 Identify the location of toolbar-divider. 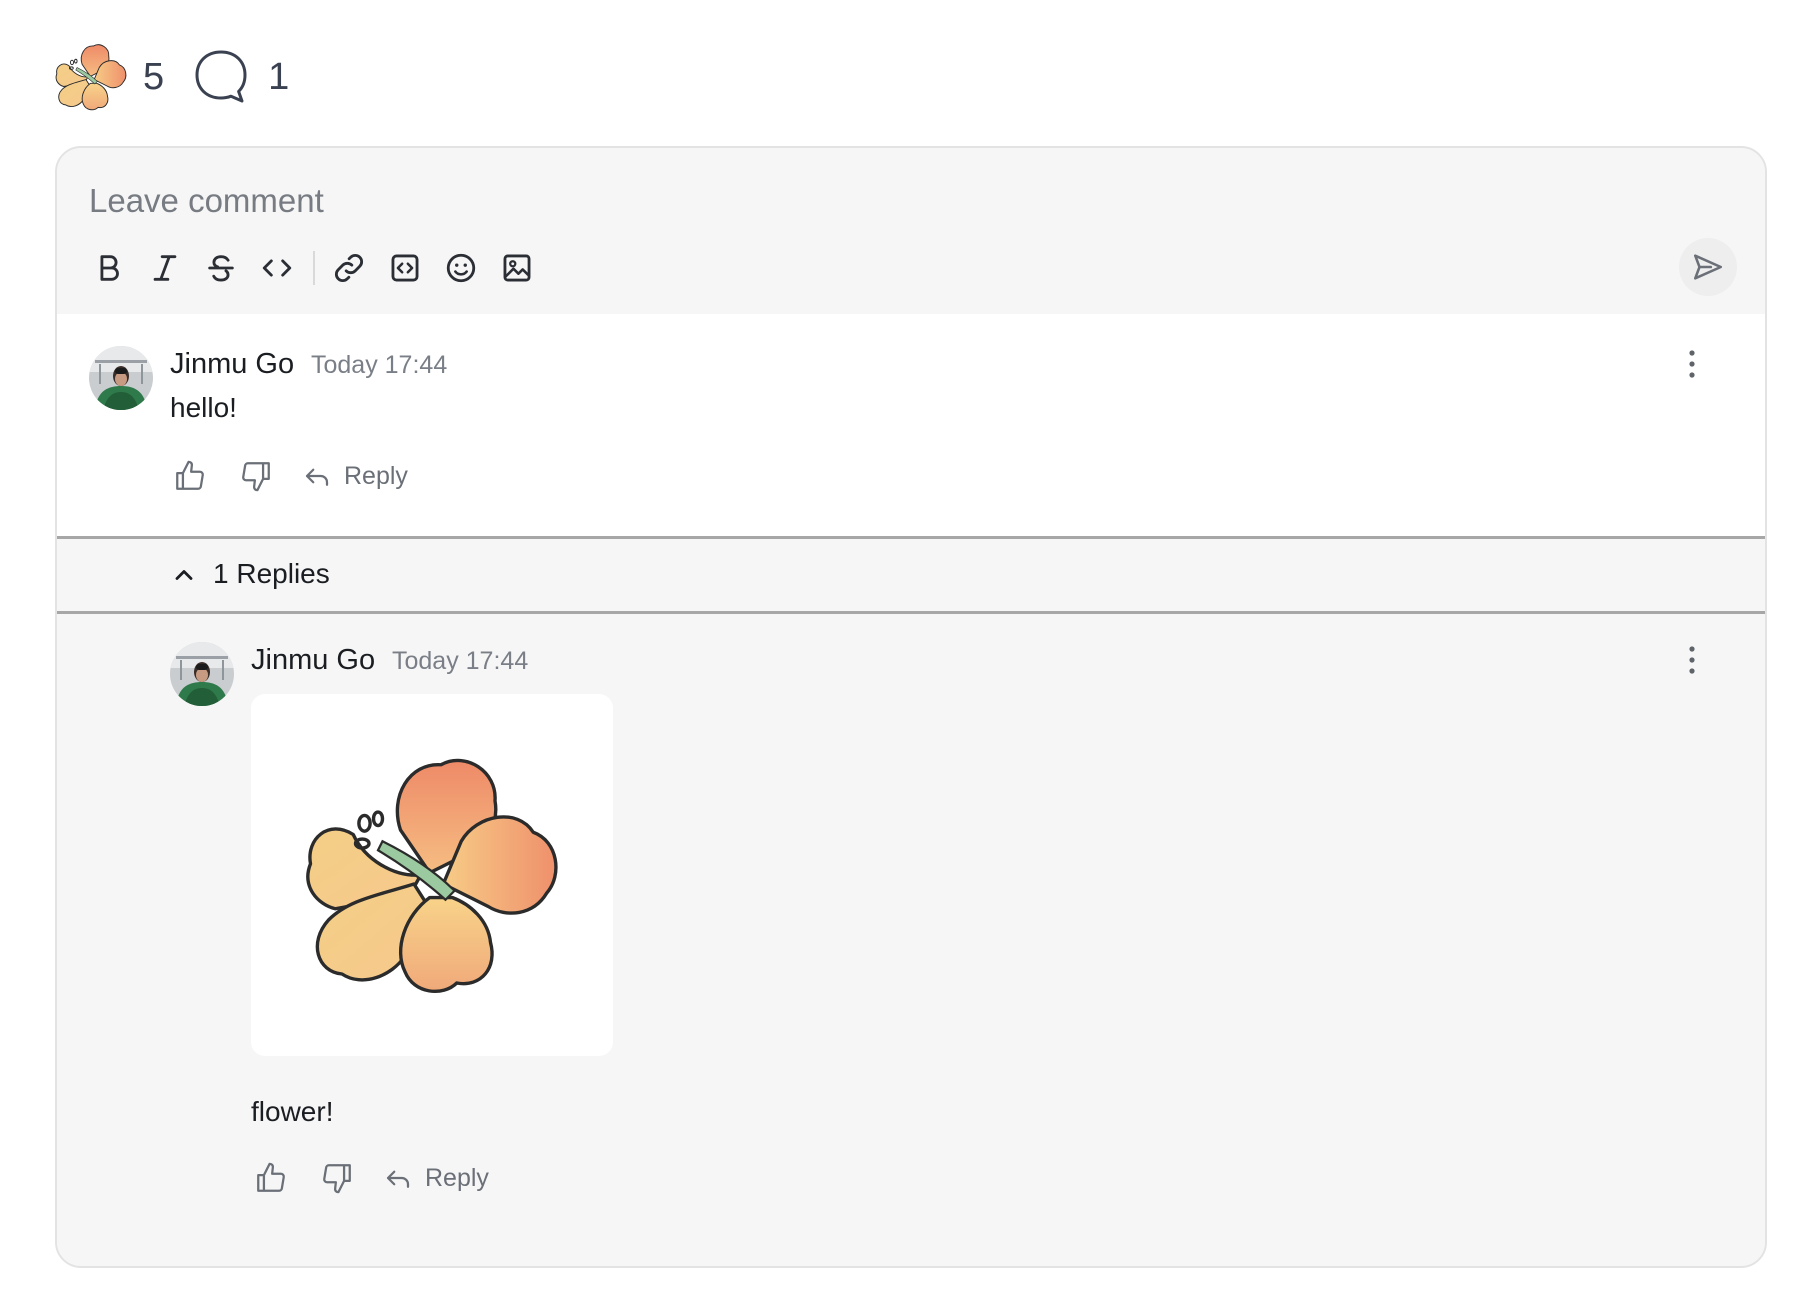
(314, 268).